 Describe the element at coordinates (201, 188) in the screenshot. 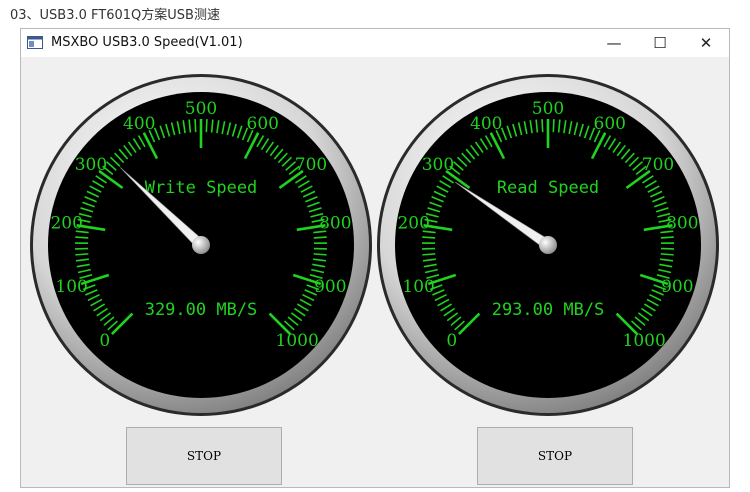

I see `gauge-title: Write Speed` at that location.